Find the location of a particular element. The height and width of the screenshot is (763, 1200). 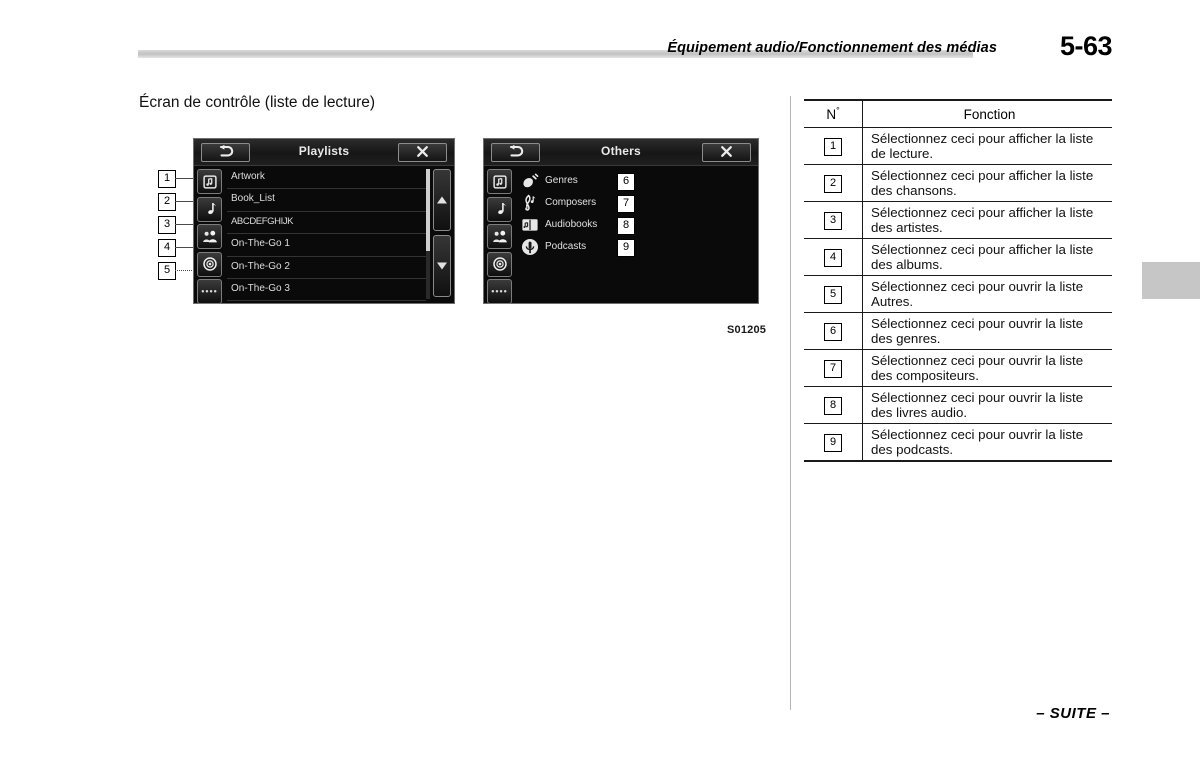

row-badge-1: 1 is located at coordinates (833, 147).